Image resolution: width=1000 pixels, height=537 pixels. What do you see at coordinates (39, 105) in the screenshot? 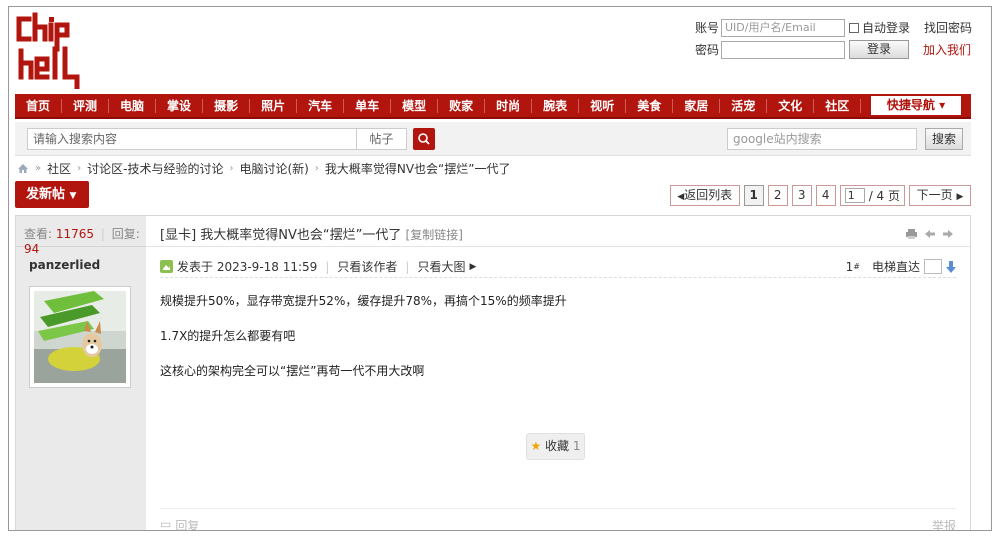
I see `nav-item: 首页` at bounding box center [39, 105].